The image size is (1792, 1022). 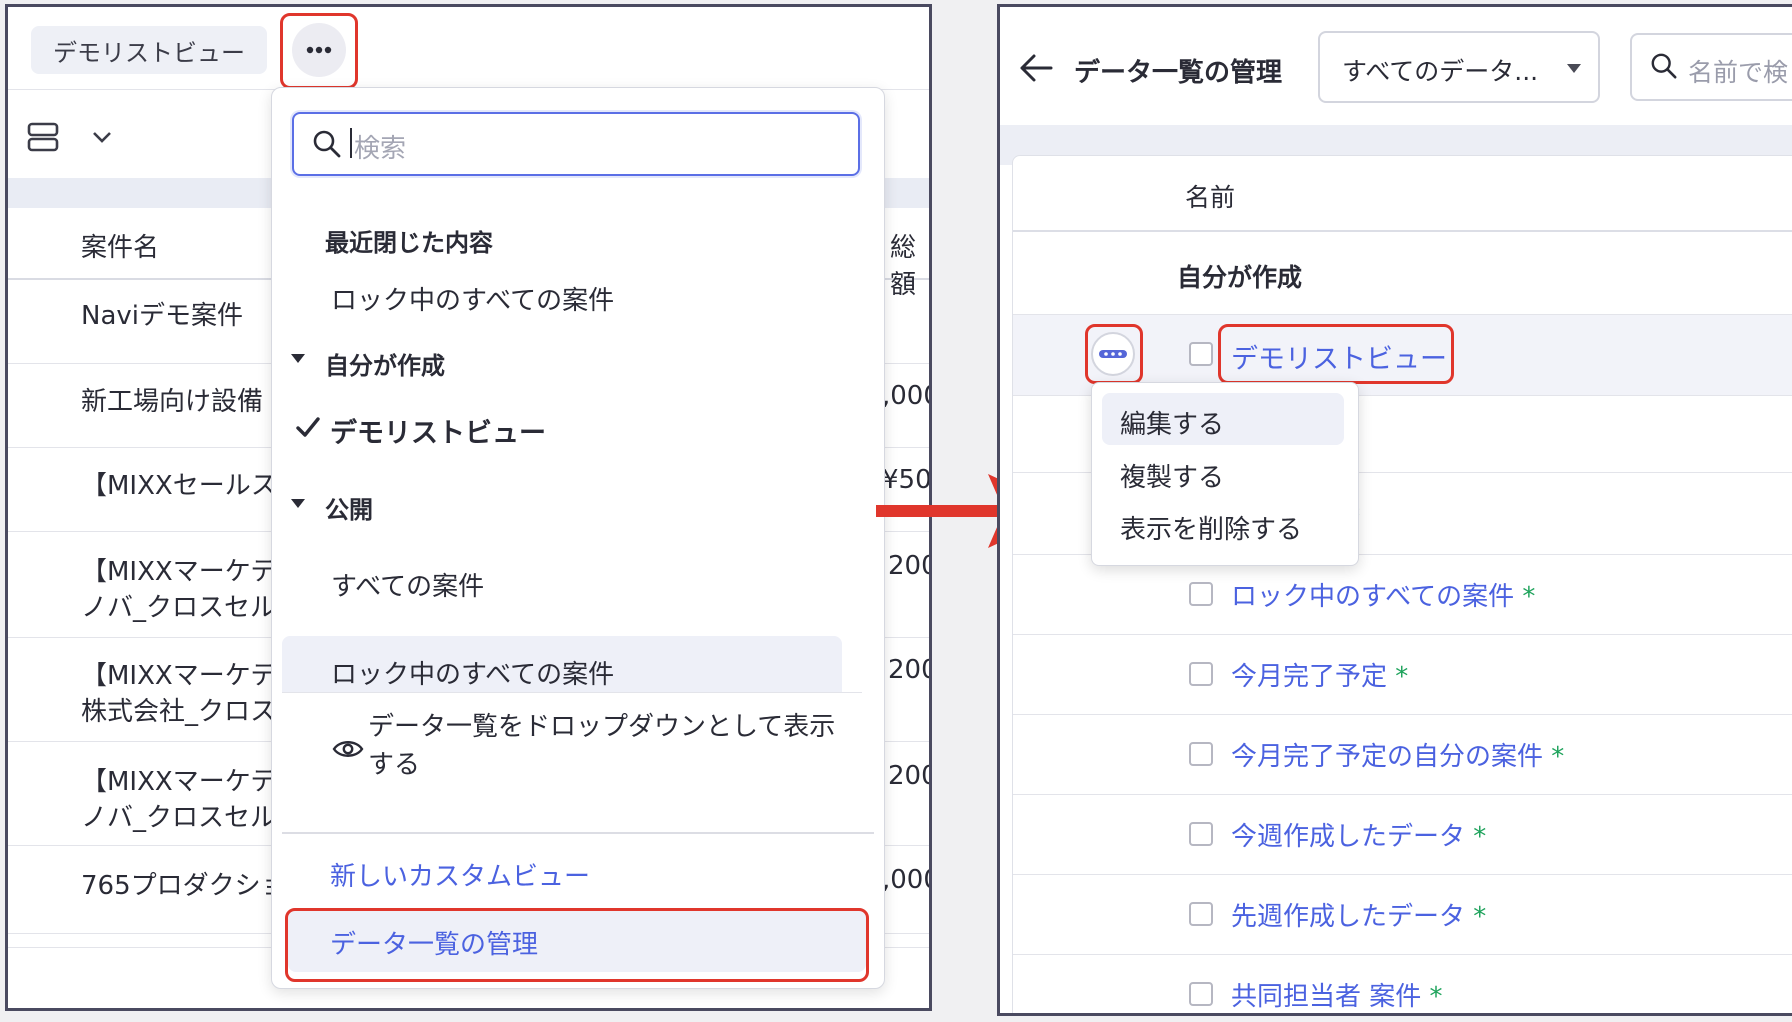 I want to click on link-label: 新しいカスタムビュー, so click(x=460, y=877).